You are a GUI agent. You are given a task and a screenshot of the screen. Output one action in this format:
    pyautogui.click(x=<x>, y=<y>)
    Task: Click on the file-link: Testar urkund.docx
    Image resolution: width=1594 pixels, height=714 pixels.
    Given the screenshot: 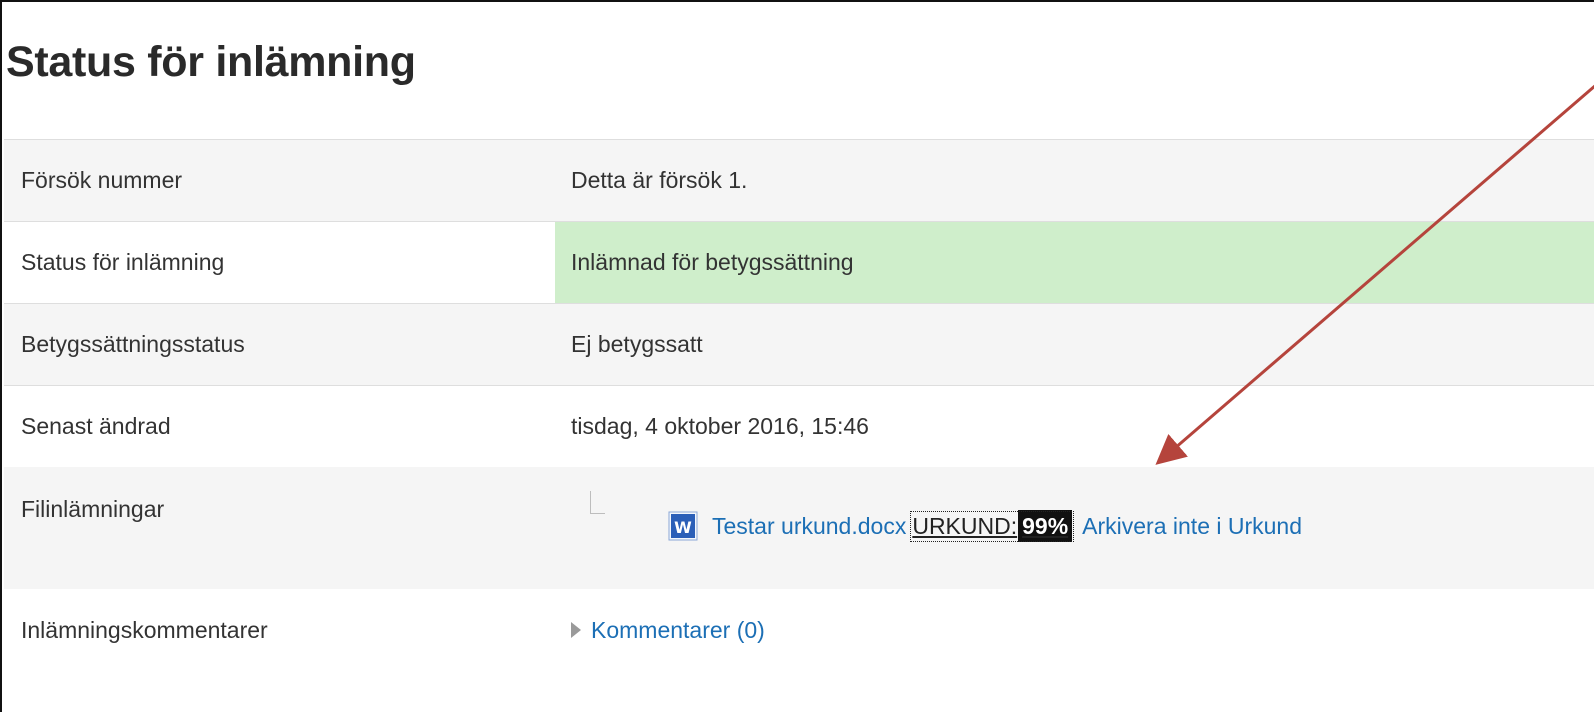 What is the action you would take?
    pyautogui.click(x=809, y=526)
    